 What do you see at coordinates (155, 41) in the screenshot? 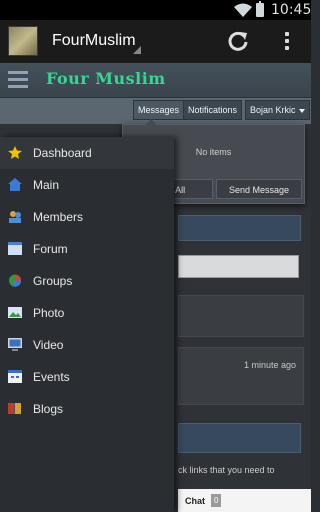
I see `action-bar: FourMuslim` at bounding box center [155, 41].